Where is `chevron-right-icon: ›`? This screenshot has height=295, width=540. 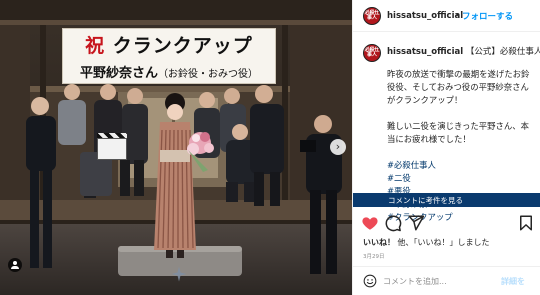 chevron-right-icon: › is located at coordinates (338, 146).